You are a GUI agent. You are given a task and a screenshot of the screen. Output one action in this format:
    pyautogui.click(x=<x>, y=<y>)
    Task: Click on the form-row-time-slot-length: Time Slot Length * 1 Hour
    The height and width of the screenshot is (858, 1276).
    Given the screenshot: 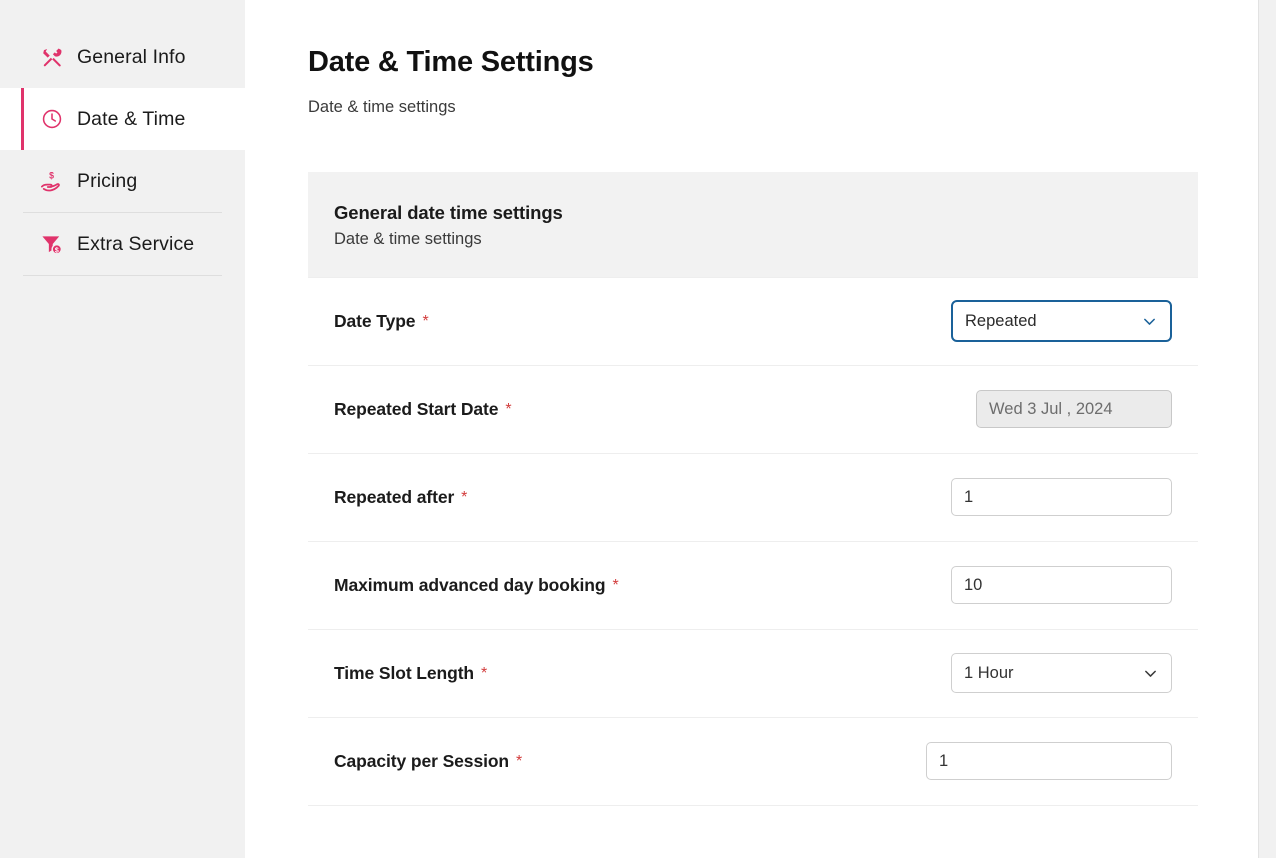 What is the action you would take?
    pyautogui.click(x=753, y=672)
    